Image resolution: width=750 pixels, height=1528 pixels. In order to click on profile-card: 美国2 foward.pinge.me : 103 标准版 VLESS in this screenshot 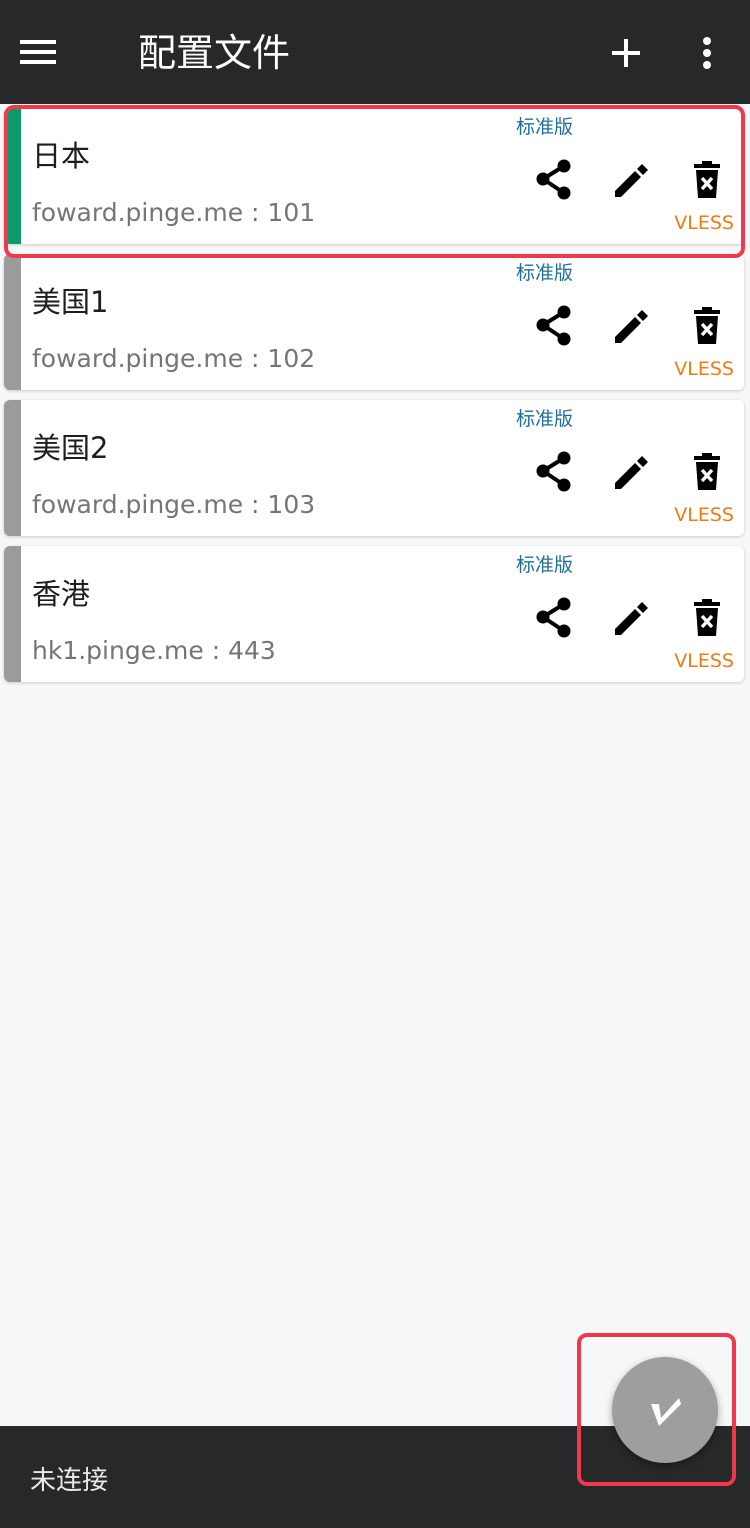, I will do `click(374, 468)`.